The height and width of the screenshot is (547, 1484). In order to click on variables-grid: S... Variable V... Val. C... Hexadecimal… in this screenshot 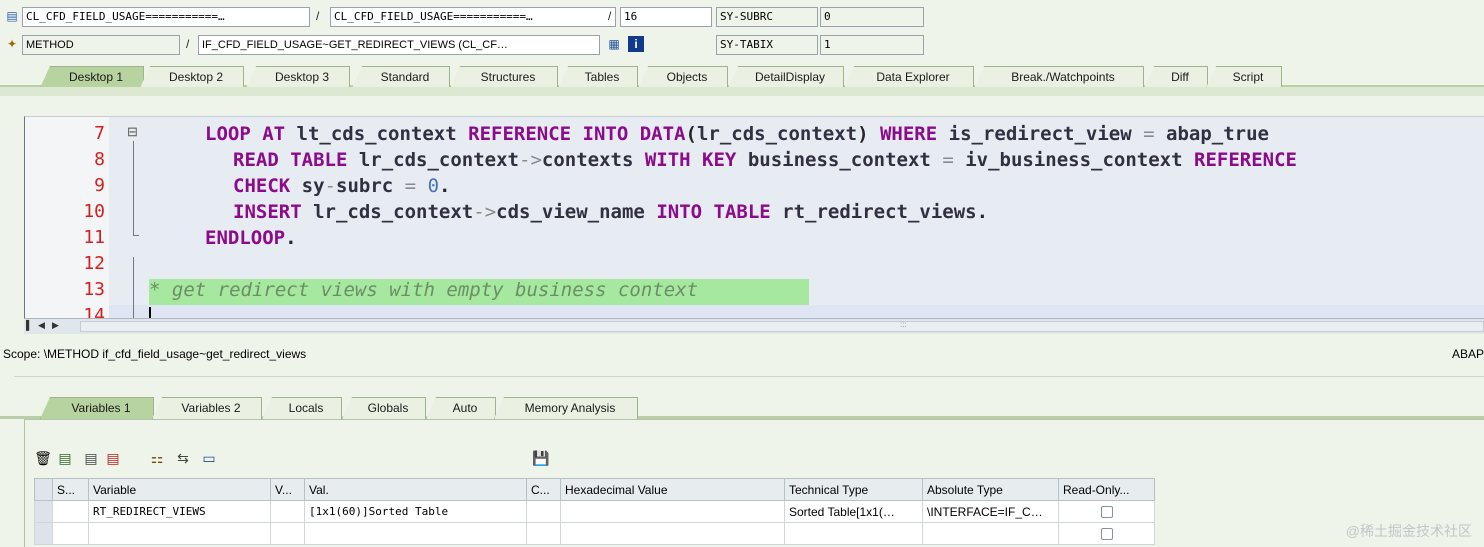, I will do `click(759, 511)`.